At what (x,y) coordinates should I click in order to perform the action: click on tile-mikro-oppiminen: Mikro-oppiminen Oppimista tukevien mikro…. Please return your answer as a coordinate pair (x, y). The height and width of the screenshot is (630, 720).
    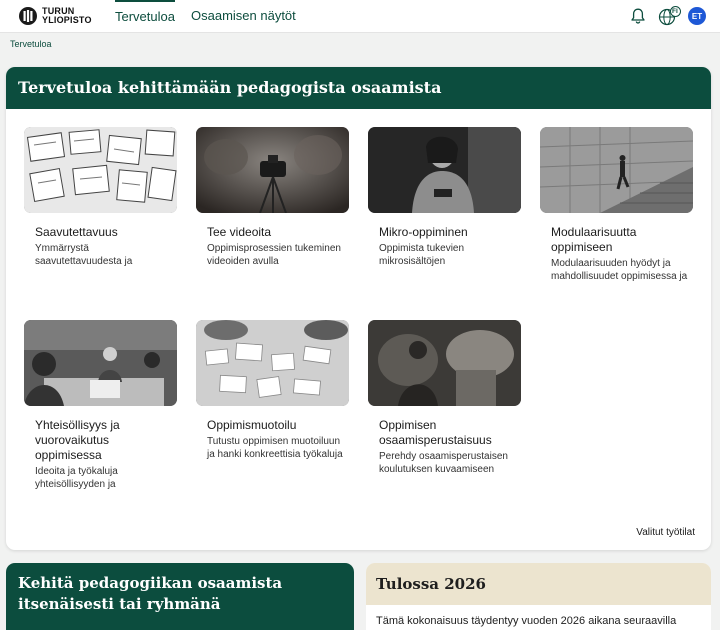
    Looking at the image, I should click on (444, 197).